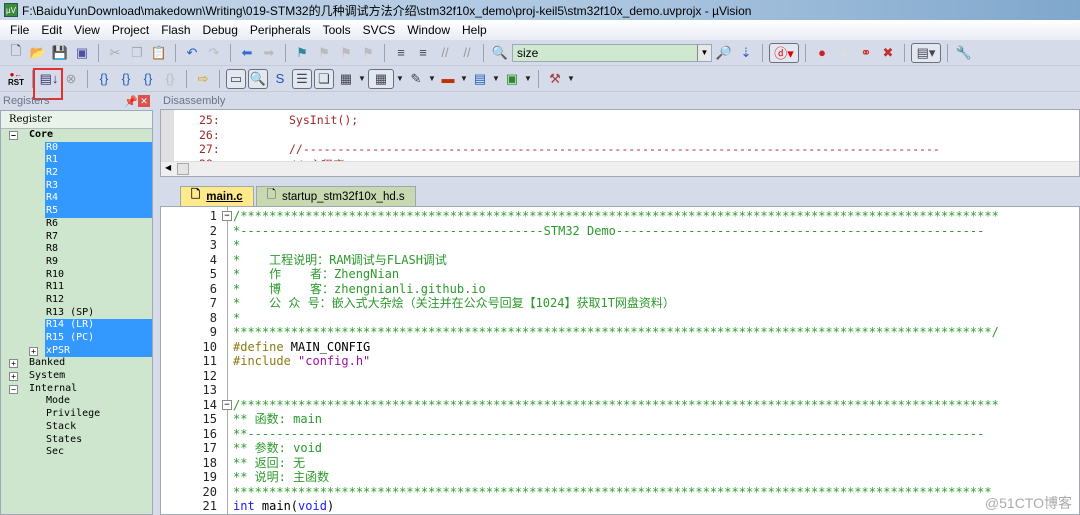 The height and width of the screenshot is (515, 1080). What do you see at coordinates (60, 53) in the screenshot?
I see `save-icon: 💾` at bounding box center [60, 53].